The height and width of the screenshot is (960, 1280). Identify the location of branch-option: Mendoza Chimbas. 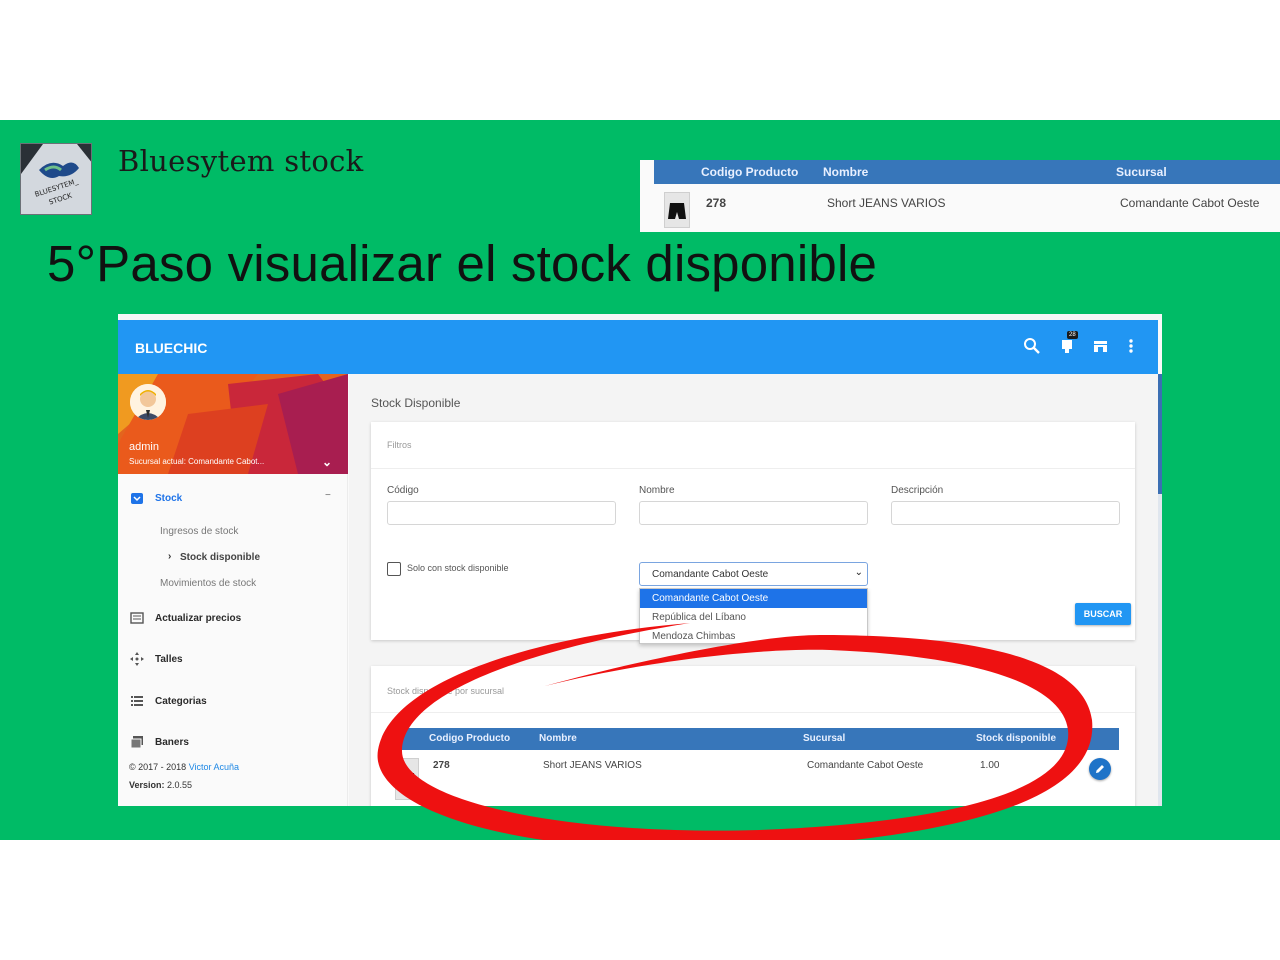
(753, 635).